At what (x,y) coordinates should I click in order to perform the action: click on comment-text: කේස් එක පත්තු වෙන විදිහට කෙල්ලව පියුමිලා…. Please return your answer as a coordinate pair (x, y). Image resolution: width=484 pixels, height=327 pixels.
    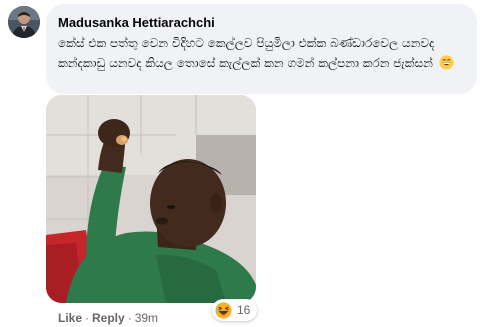
    Looking at the image, I should click on (246, 53).